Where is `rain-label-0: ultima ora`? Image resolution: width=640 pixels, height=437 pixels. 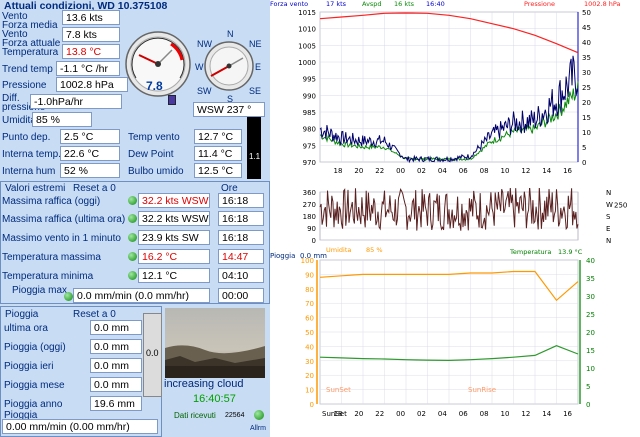
rain-label-0: ultima ora is located at coordinates (26, 328).